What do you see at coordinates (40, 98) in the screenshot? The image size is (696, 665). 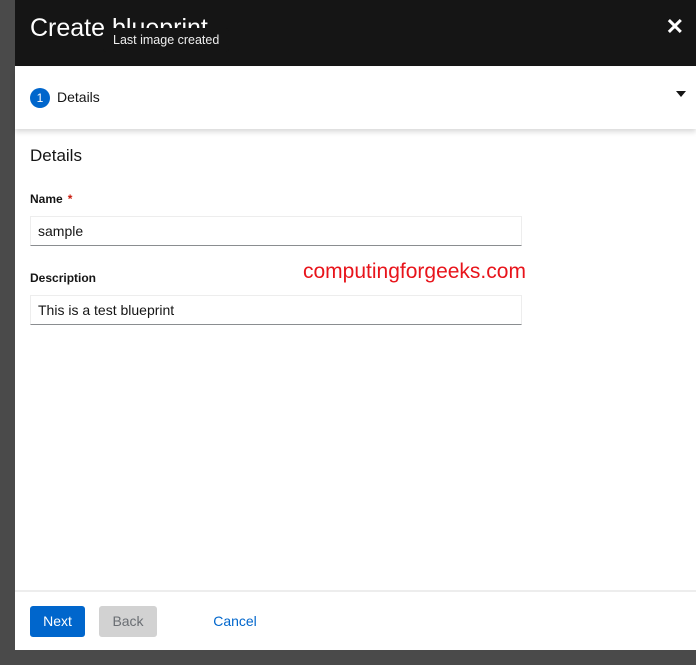 I see `step-number-badge: 1` at bounding box center [40, 98].